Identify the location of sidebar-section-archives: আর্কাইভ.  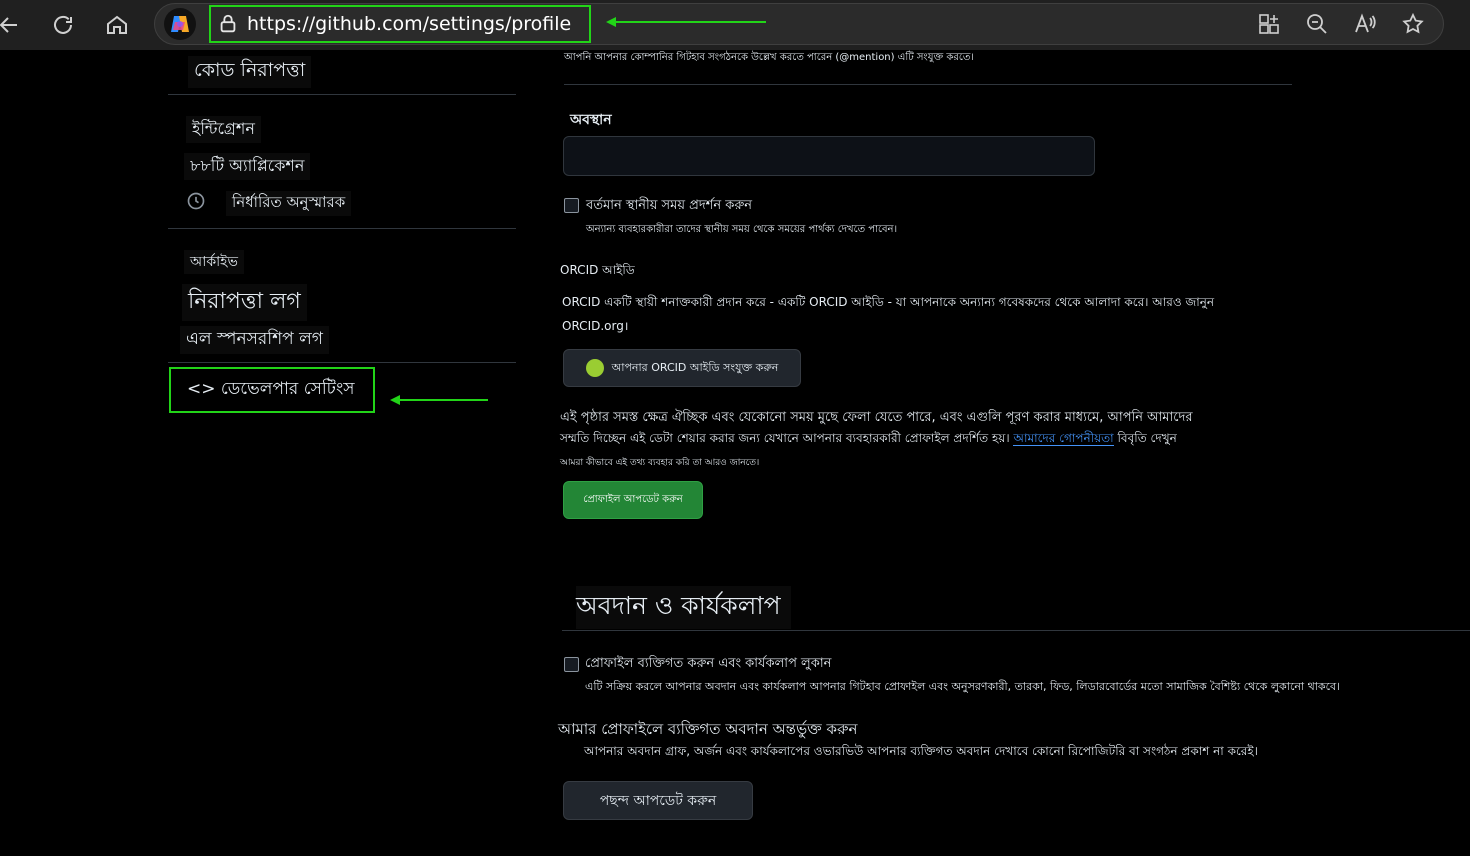
(214, 262).